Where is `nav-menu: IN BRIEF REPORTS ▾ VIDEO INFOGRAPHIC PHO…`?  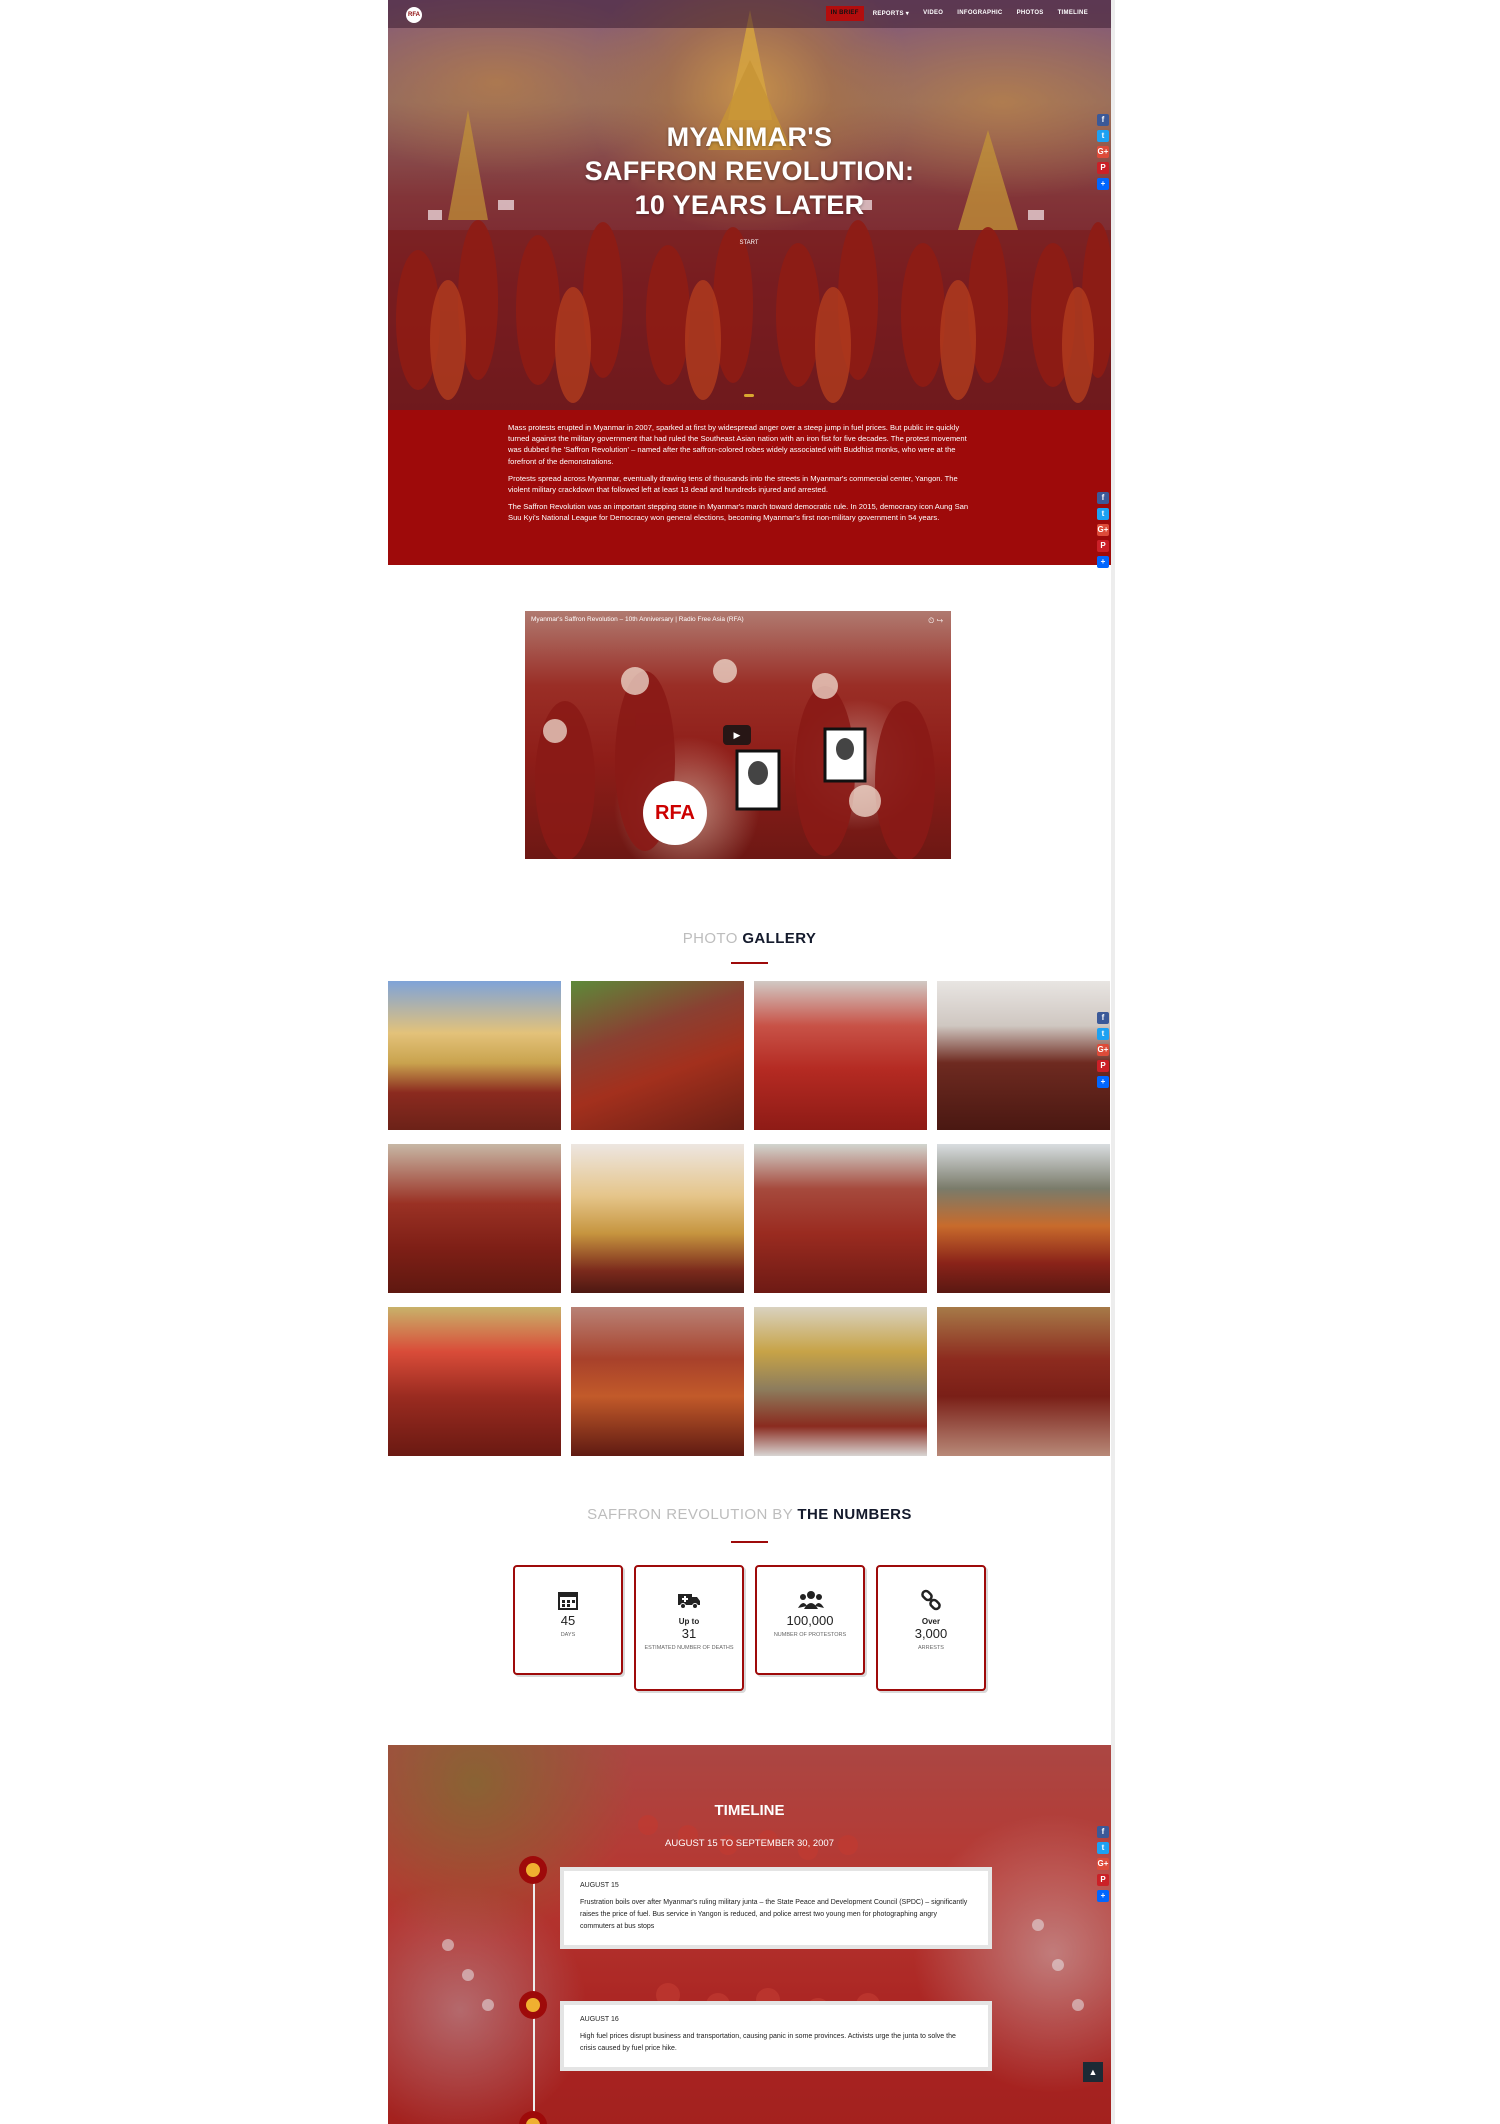 nav-menu: IN BRIEF REPORTS ▾ VIDEO INFOGRAPHIC PHO… is located at coordinates (959, 13).